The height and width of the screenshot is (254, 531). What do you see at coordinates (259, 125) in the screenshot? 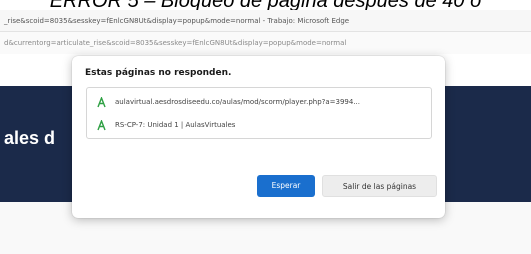
I see `list-item: RS-CP-7: Unidad 1 | AulasVirtuales` at bounding box center [259, 125].